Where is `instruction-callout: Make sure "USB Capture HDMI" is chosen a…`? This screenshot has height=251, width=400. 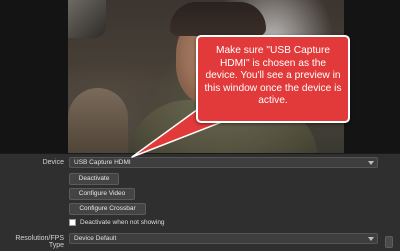 instruction-callout: Make sure "USB Capture HDMI" is chosen a… is located at coordinates (273, 79).